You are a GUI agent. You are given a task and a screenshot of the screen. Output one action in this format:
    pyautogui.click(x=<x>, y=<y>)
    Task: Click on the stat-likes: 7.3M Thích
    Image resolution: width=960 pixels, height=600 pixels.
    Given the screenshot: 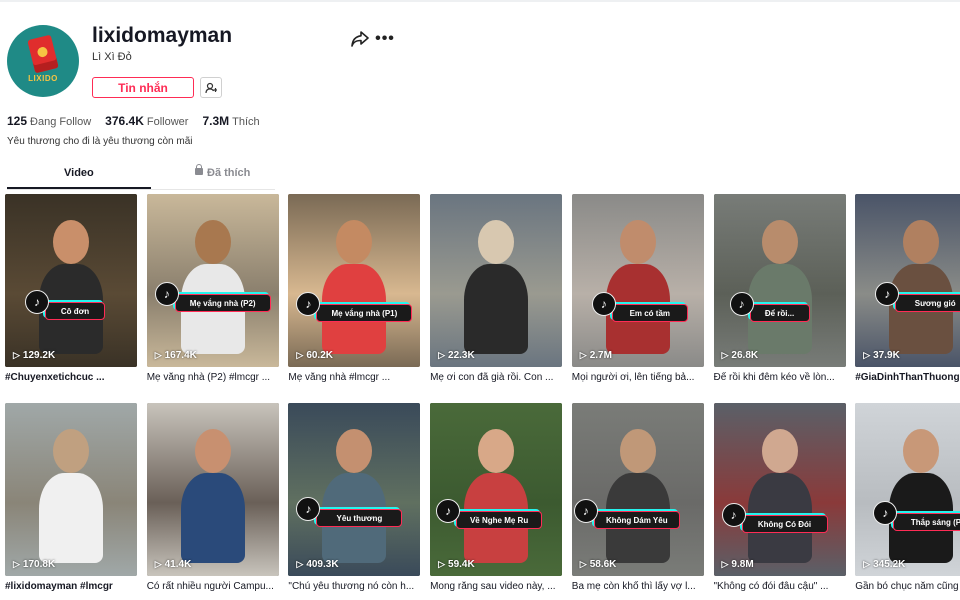 What is the action you would take?
    pyautogui.click(x=231, y=121)
    